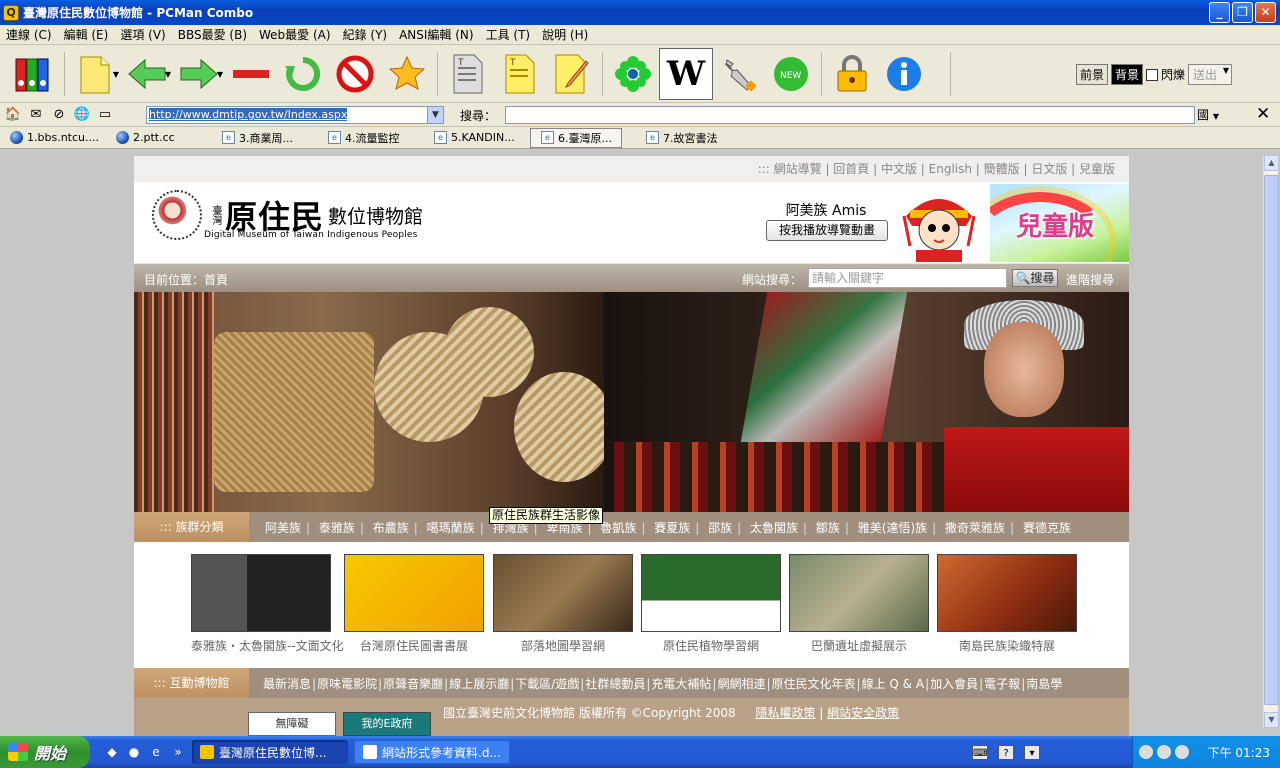 Image resolution: width=1280 pixels, height=768 pixels. Describe the element at coordinates (436, 34) in the screenshot. I see `menu-ansi-edit: ANSI編輯 (N)` at that location.